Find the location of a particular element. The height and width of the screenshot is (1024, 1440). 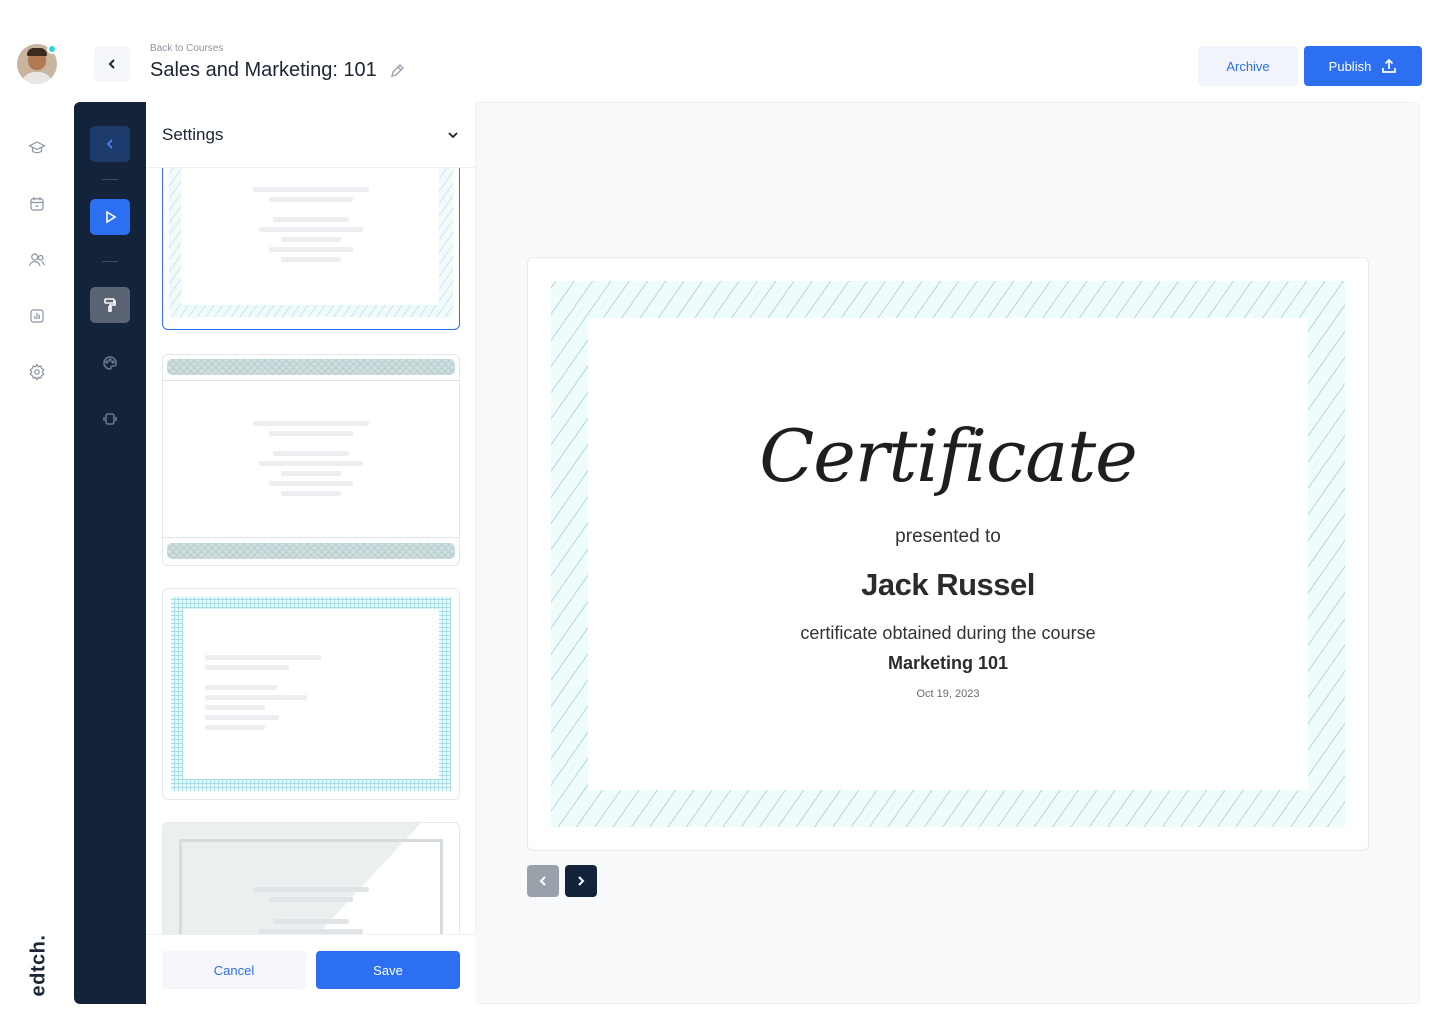

gear-icon is located at coordinates (37, 372).